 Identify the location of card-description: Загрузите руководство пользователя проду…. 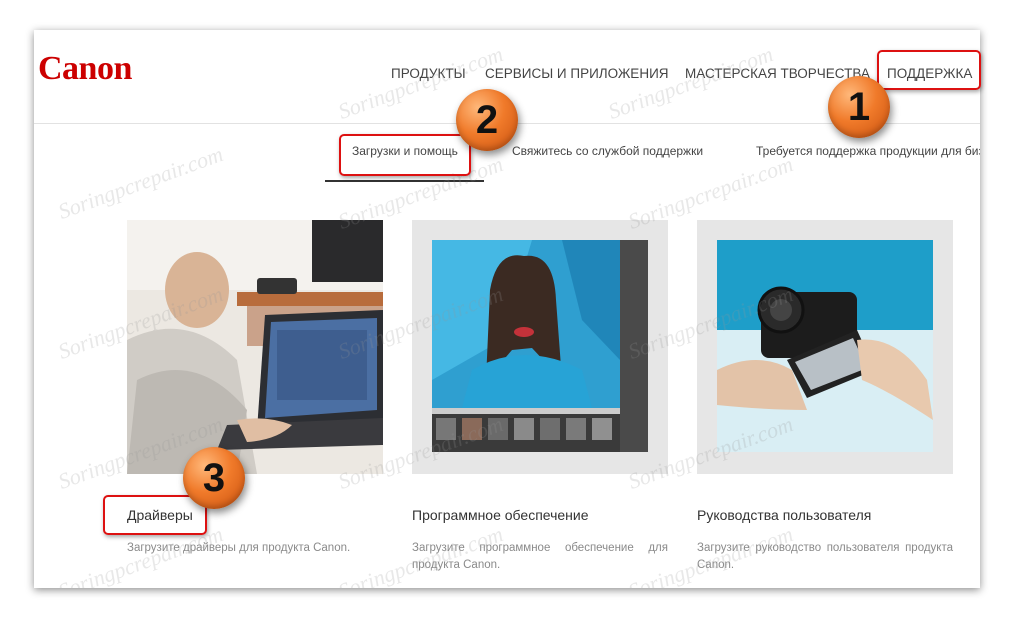
(825, 556).